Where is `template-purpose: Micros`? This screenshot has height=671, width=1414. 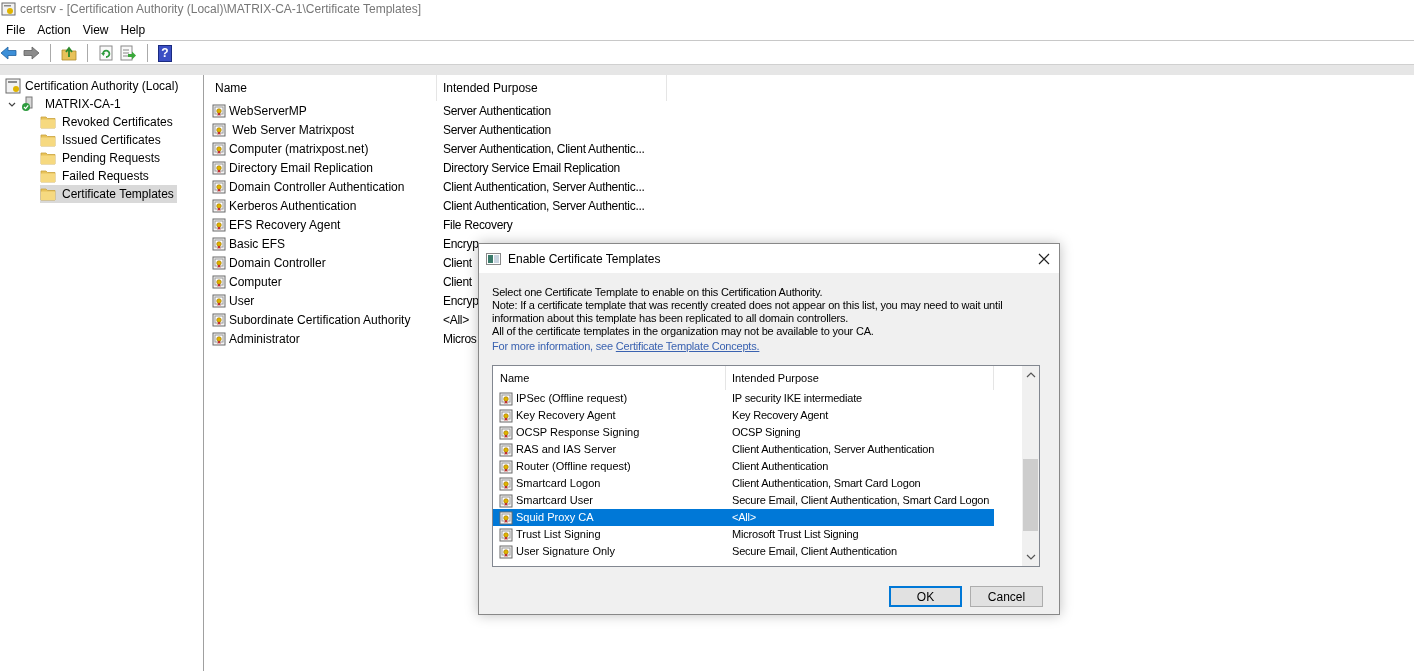
template-purpose: Micros is located at coordinates (459, 339).